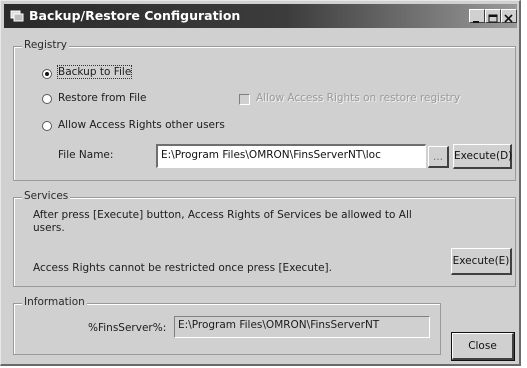 The image size is (527, 368). I want to click on maximize-button, so click(493, 16).